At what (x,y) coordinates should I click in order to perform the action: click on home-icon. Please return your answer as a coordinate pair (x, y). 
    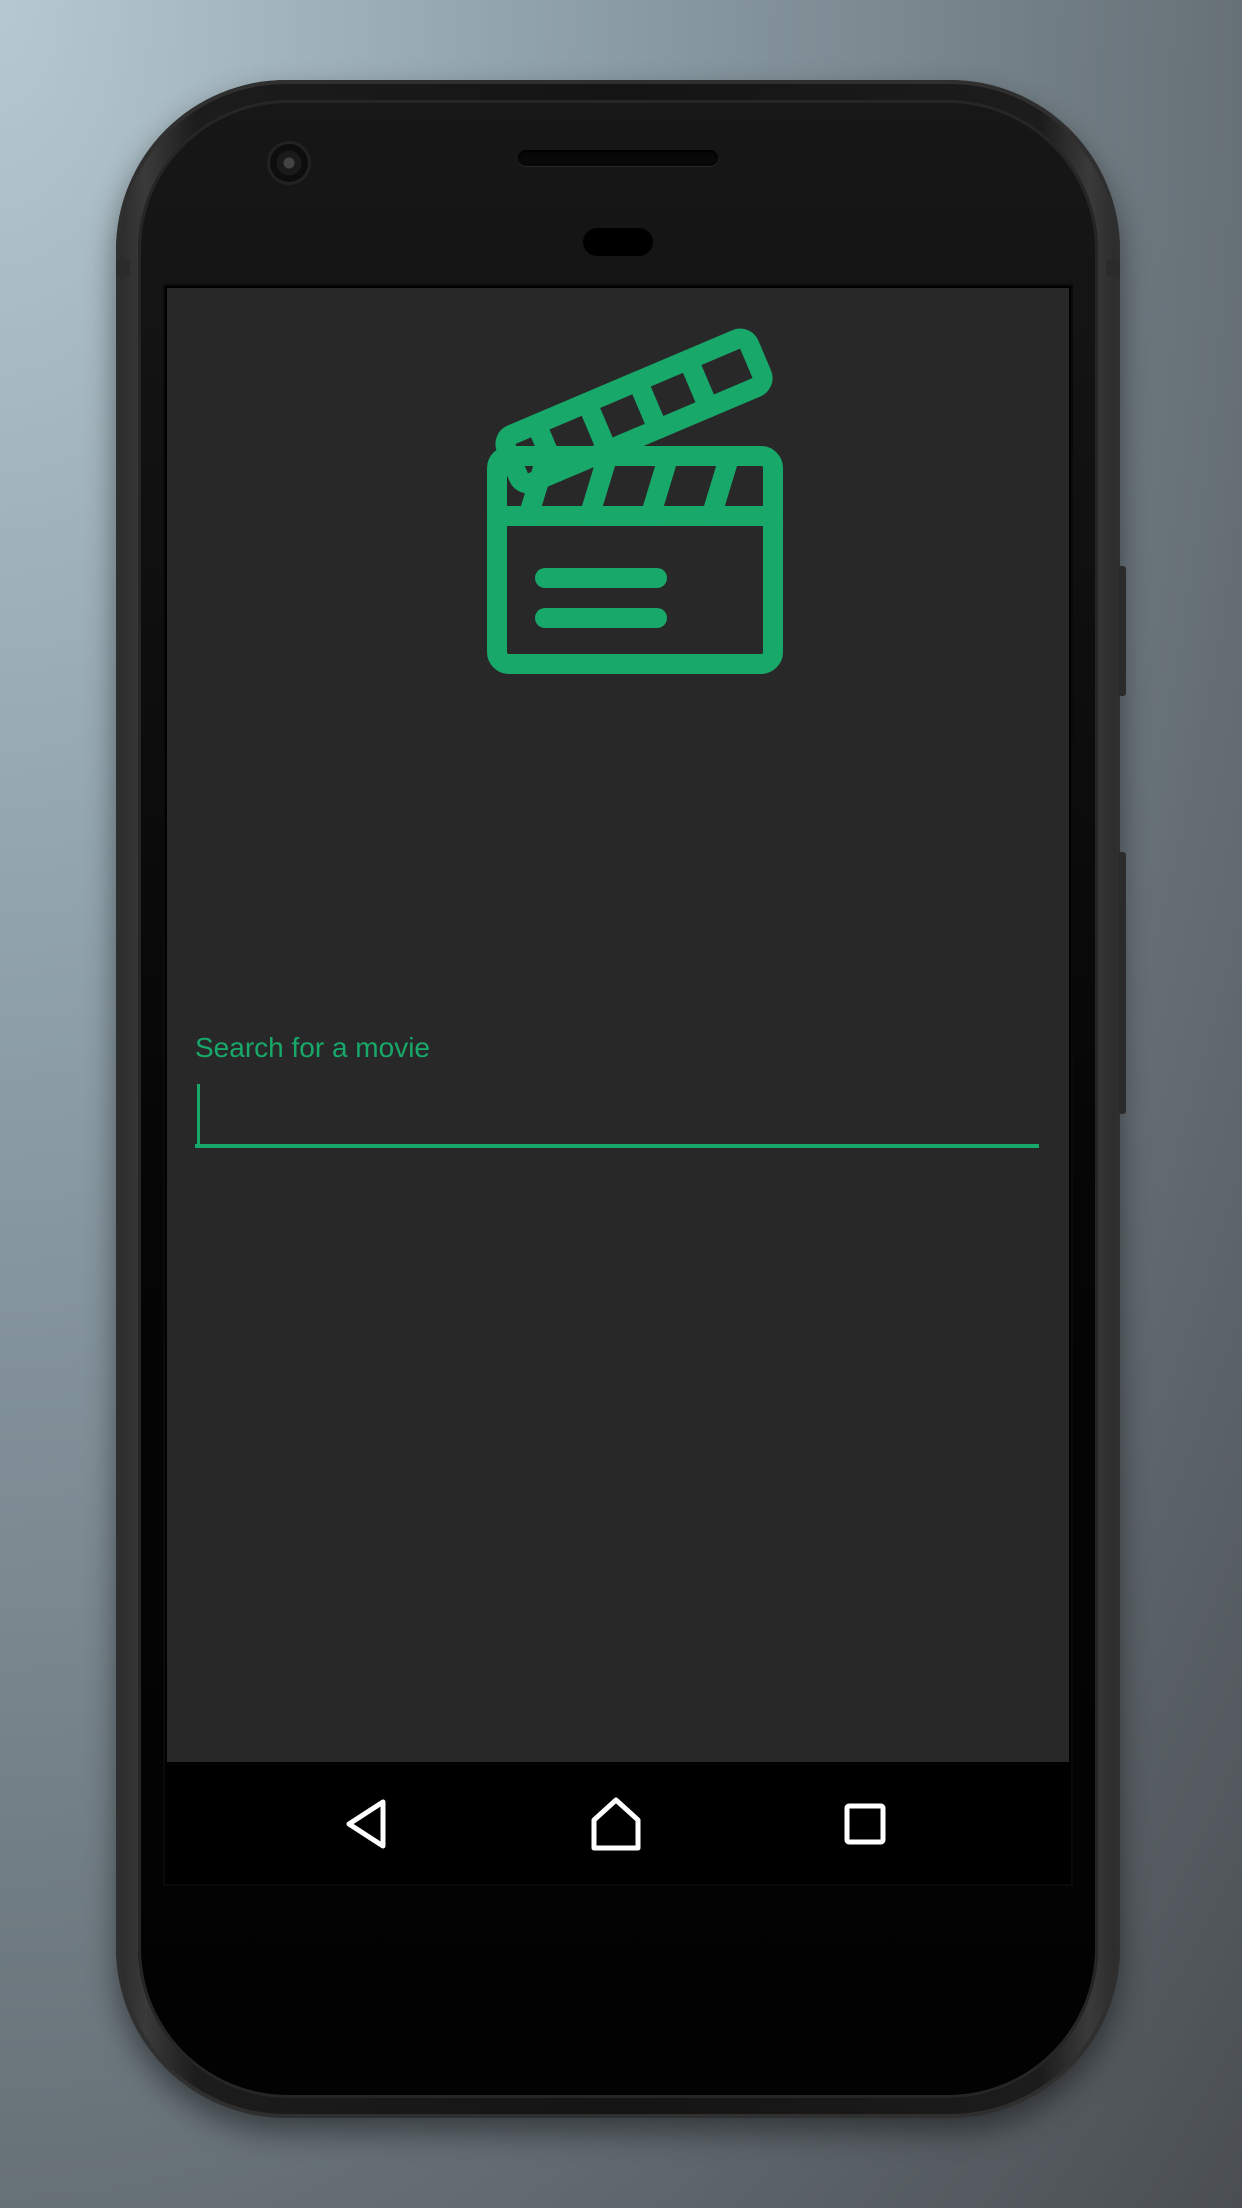
    Looking at the image, I should click on (616, 1824).